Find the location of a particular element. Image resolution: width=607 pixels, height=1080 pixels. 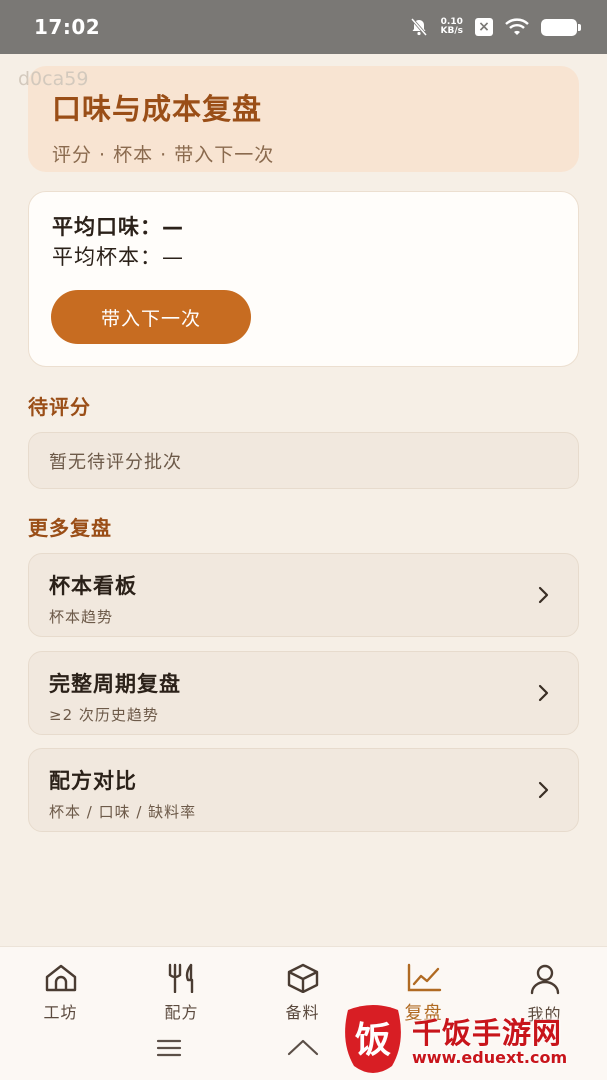

full-cycle-review-card: 完整周期复盘 ≥2 次历史趋势 is located at coordinates (303, 693).